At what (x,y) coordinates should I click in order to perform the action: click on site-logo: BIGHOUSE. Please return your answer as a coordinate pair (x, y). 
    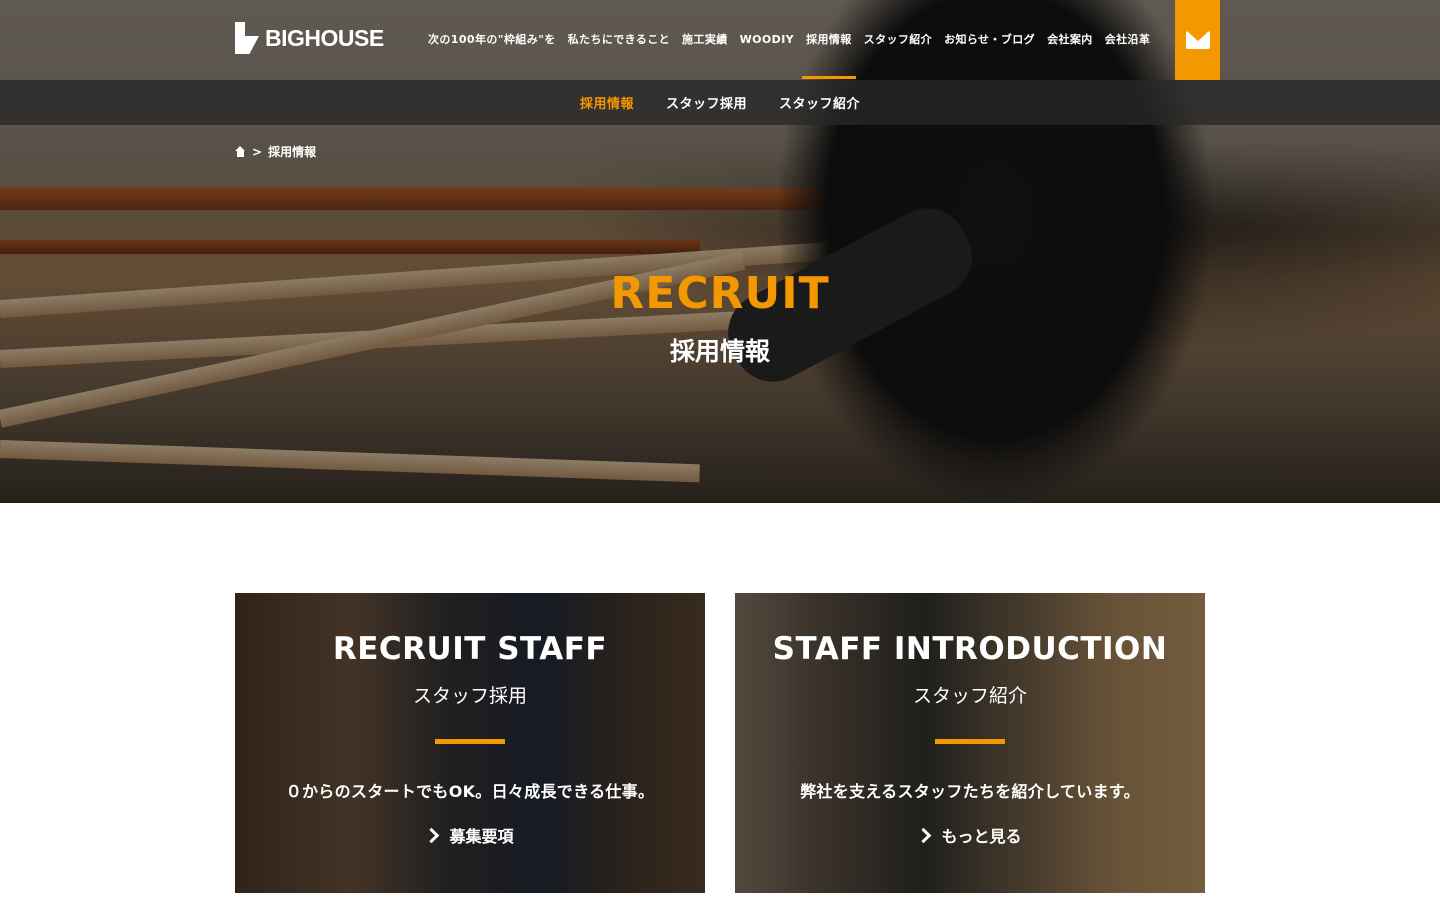
    Looking at the image, I should click on (309, 38).